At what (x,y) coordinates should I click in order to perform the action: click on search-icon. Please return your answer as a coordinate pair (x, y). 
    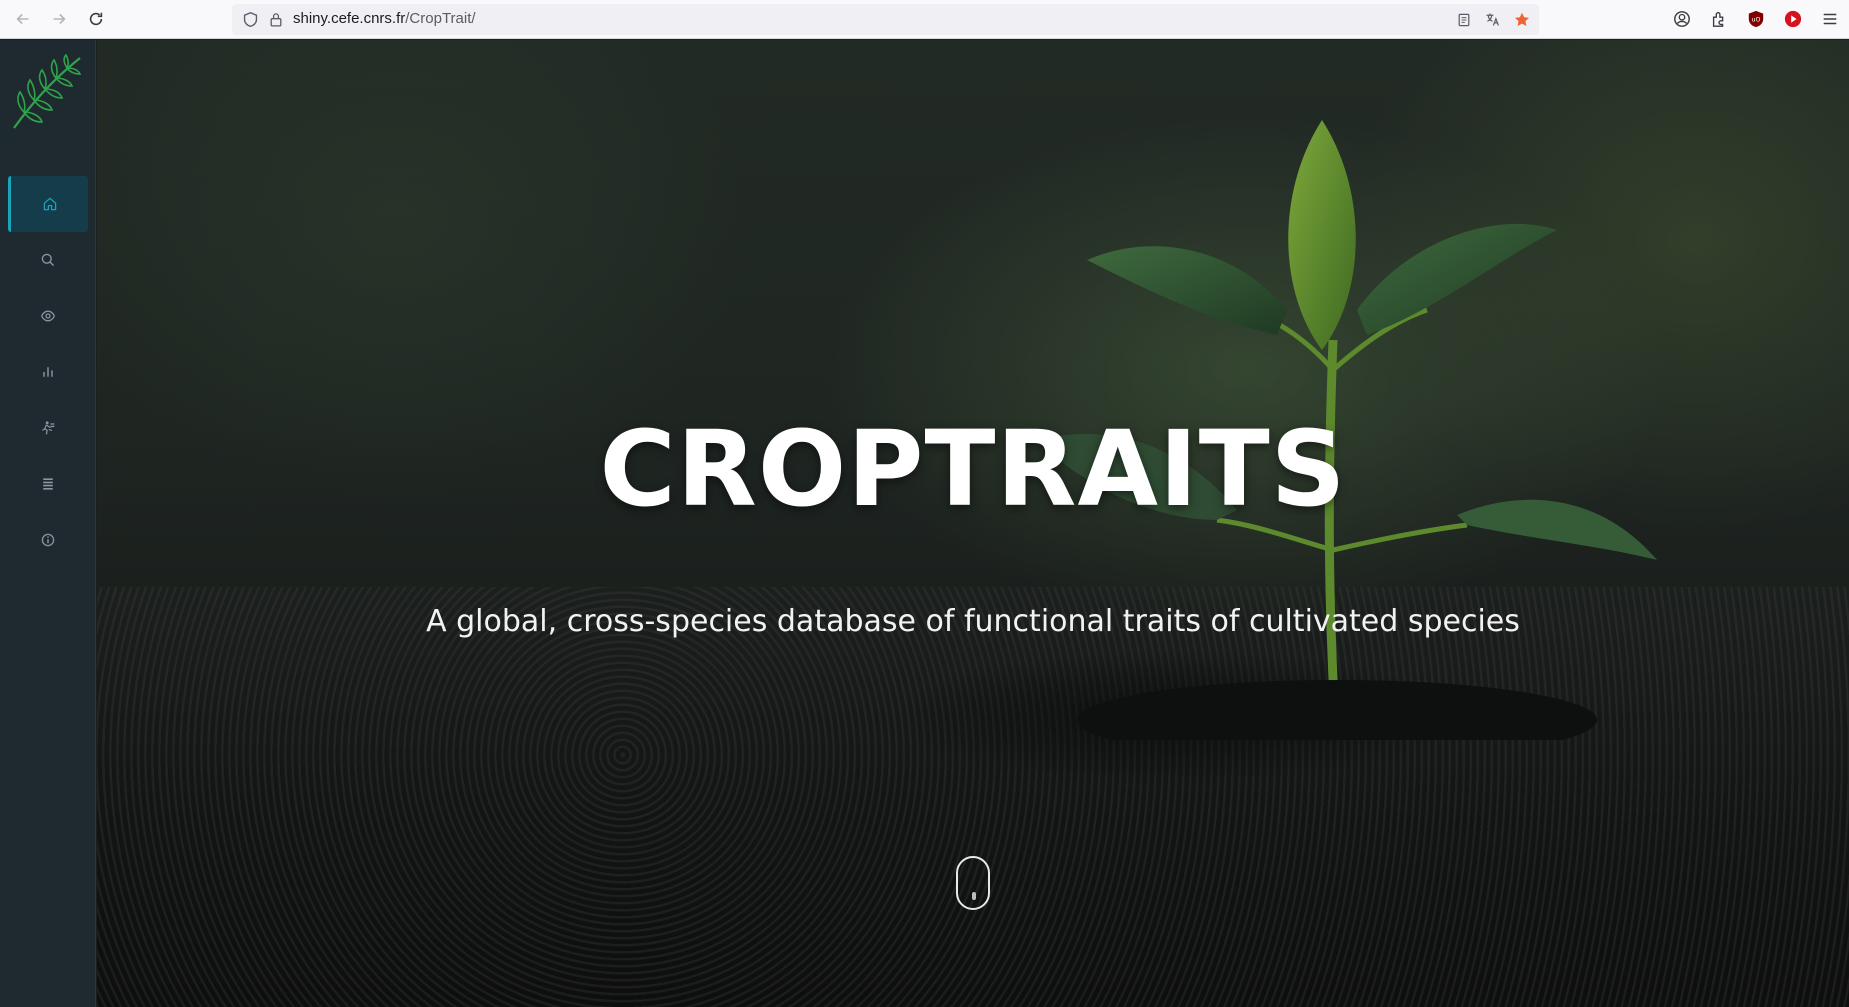
    Looking at the image, I should click on (48, 260).